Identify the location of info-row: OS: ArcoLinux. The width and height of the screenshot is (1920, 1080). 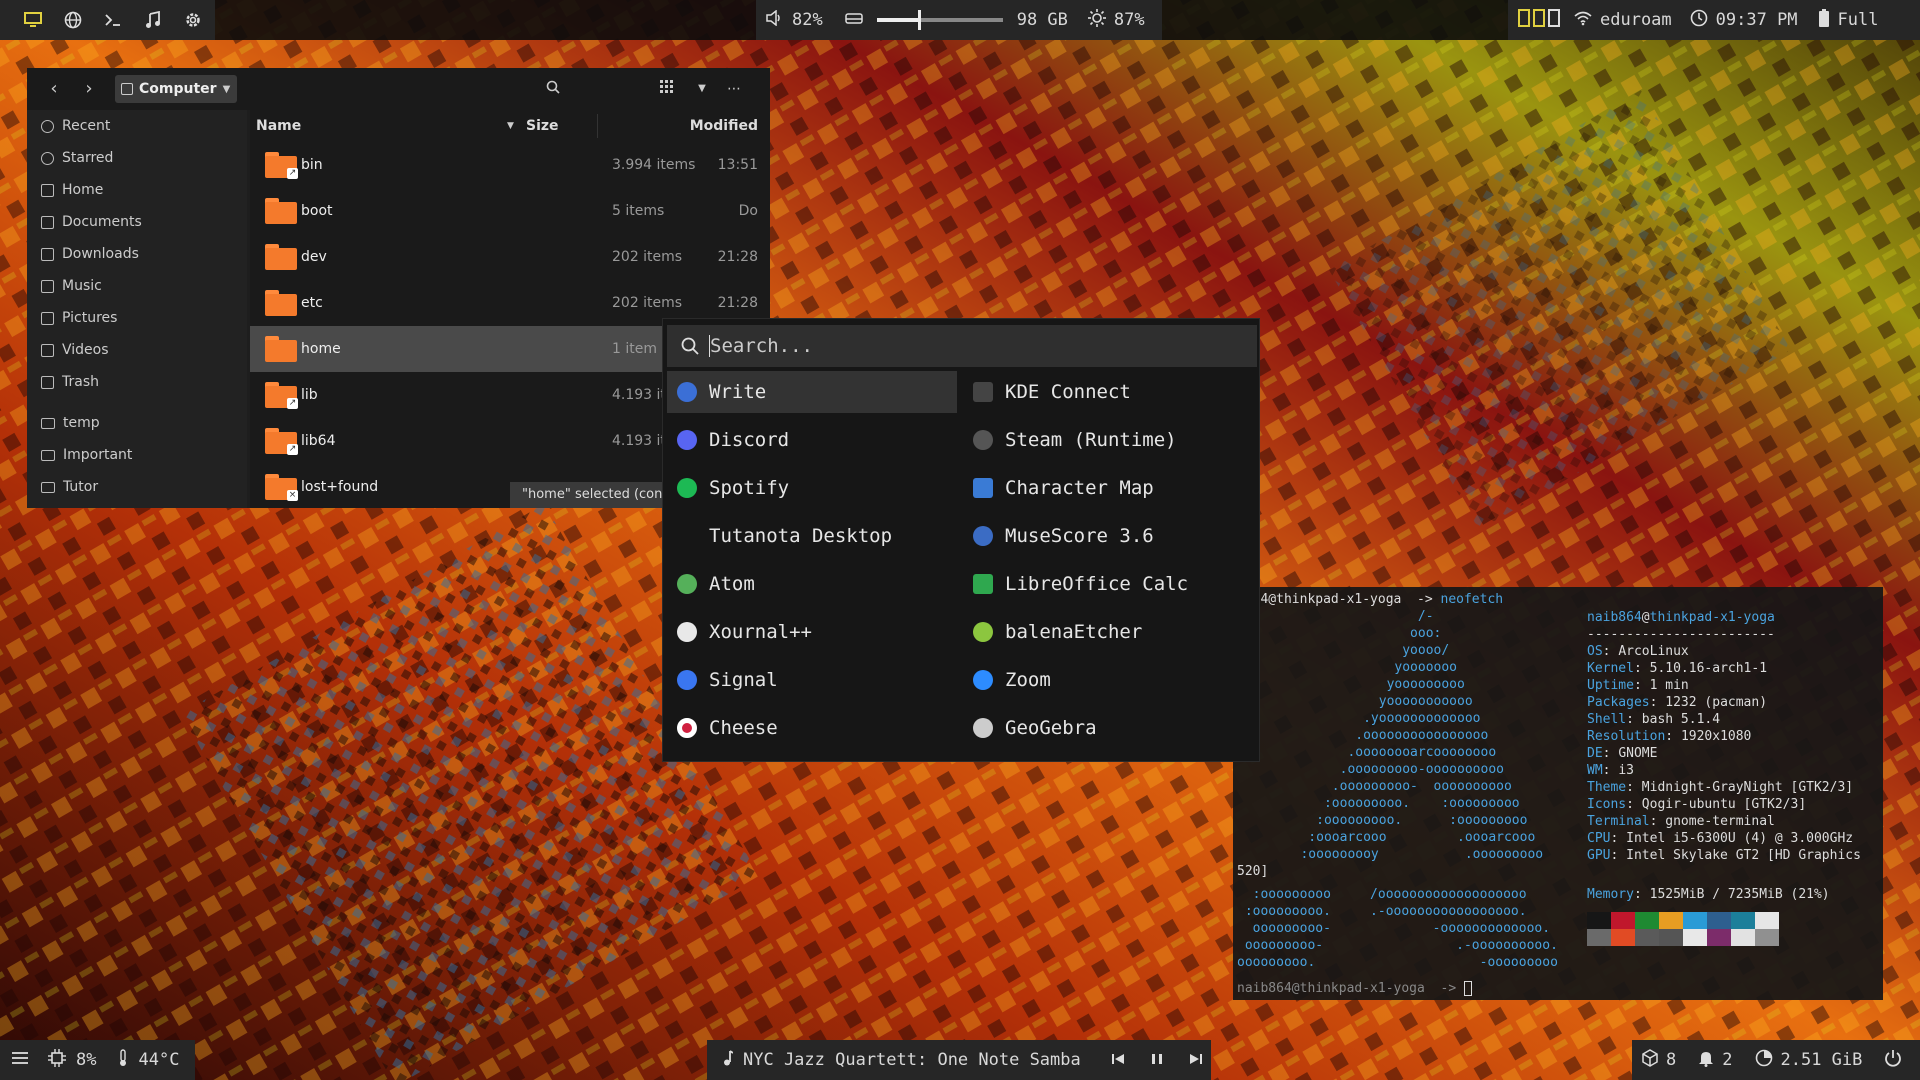
(1638, 651).